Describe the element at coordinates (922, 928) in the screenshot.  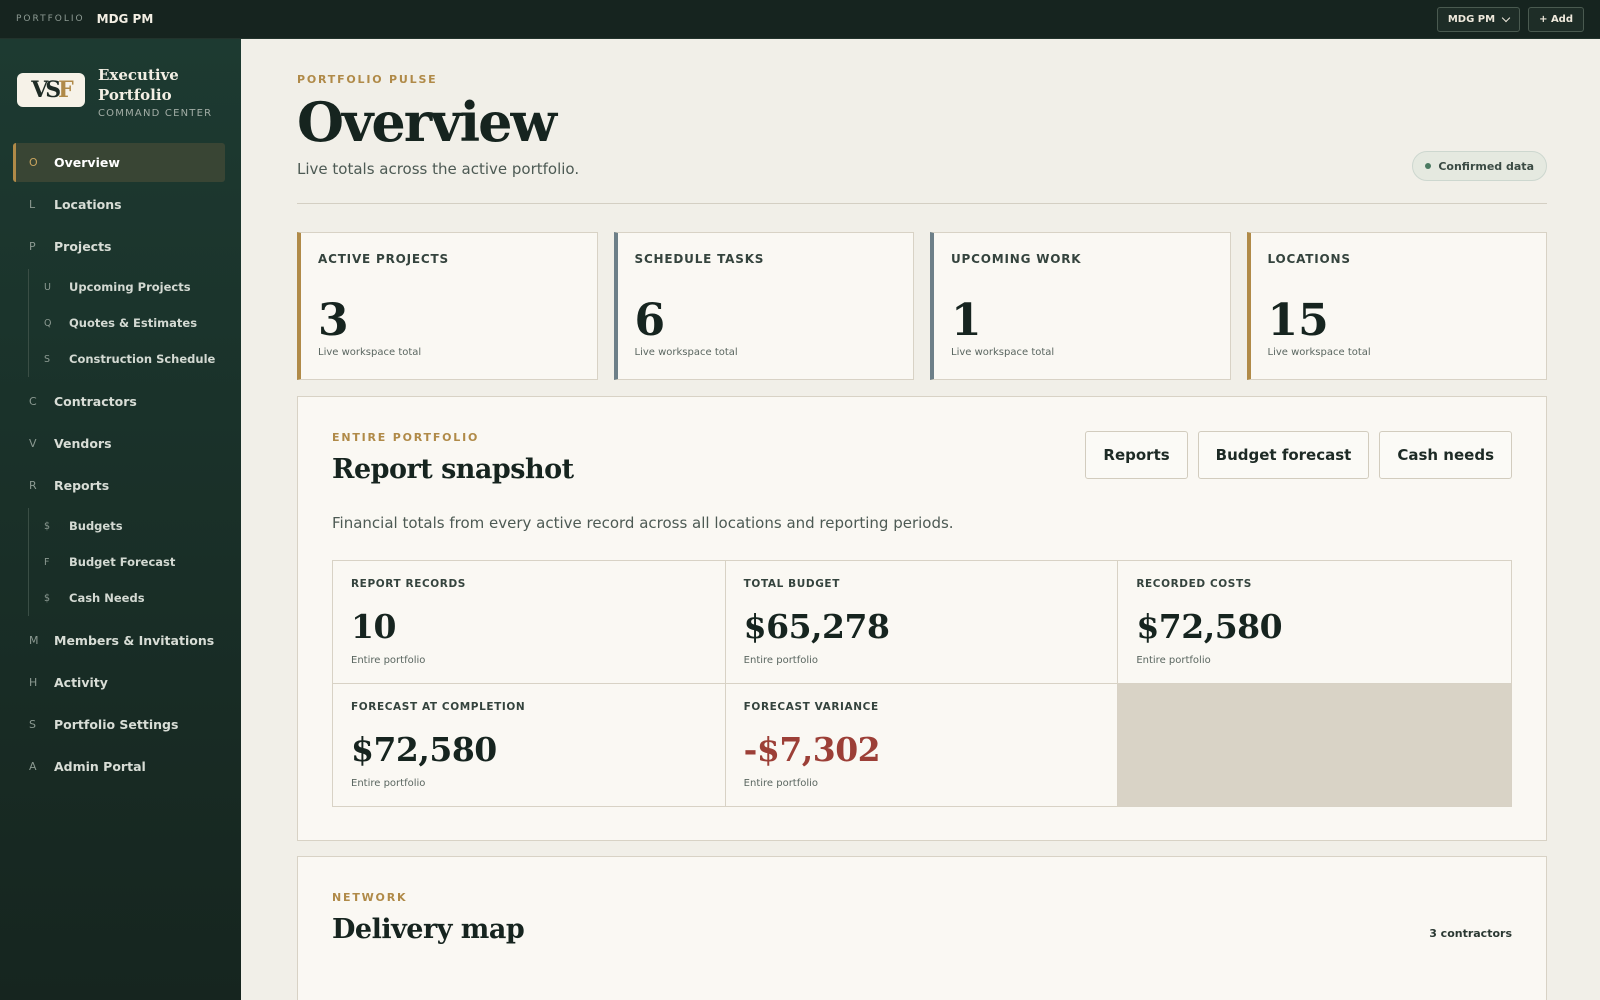
I see `delivery-map-panel: NETWORK Delivery map 3 contractors` at that location.